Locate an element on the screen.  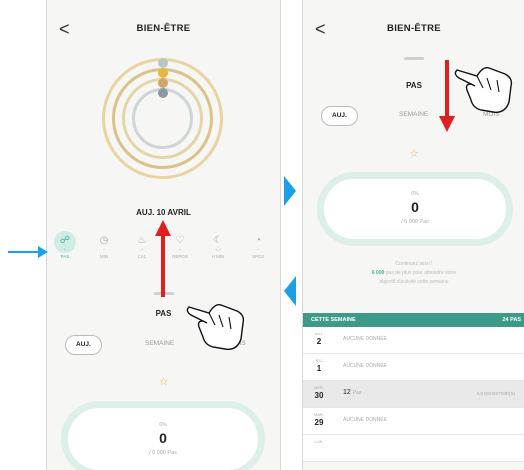
row-steps: 12 is located at coordinates (347, 392).